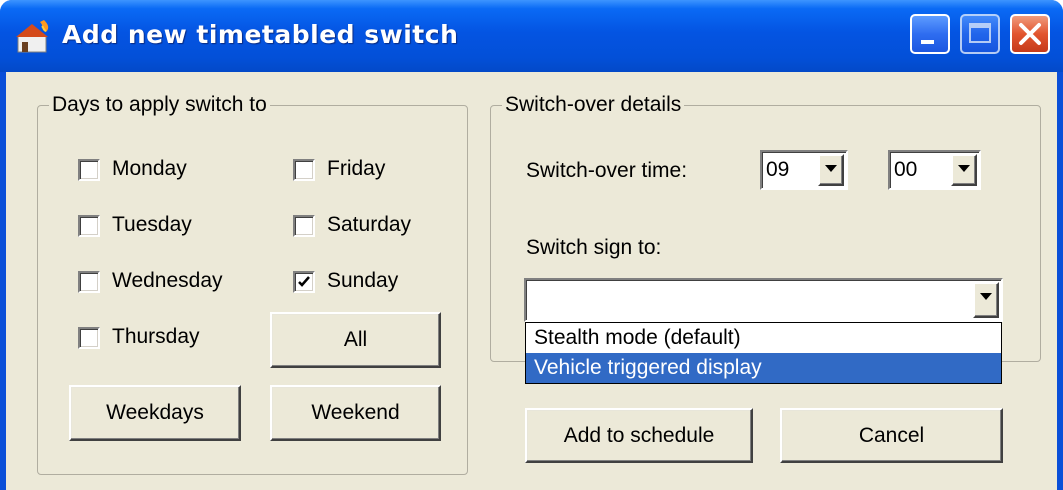 Image resolution: width=1063 pixels, height=490 pixels. I want to click on saturday-label: Saturday, so click(369, 224).